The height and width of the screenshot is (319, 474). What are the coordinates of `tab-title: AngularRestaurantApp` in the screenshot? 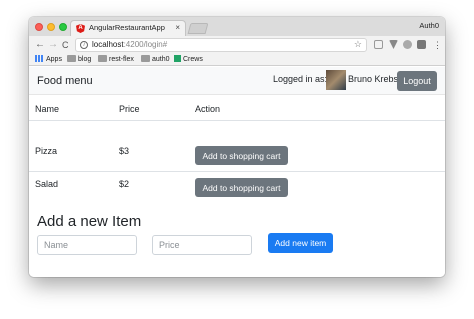 It's located at (127, 27).